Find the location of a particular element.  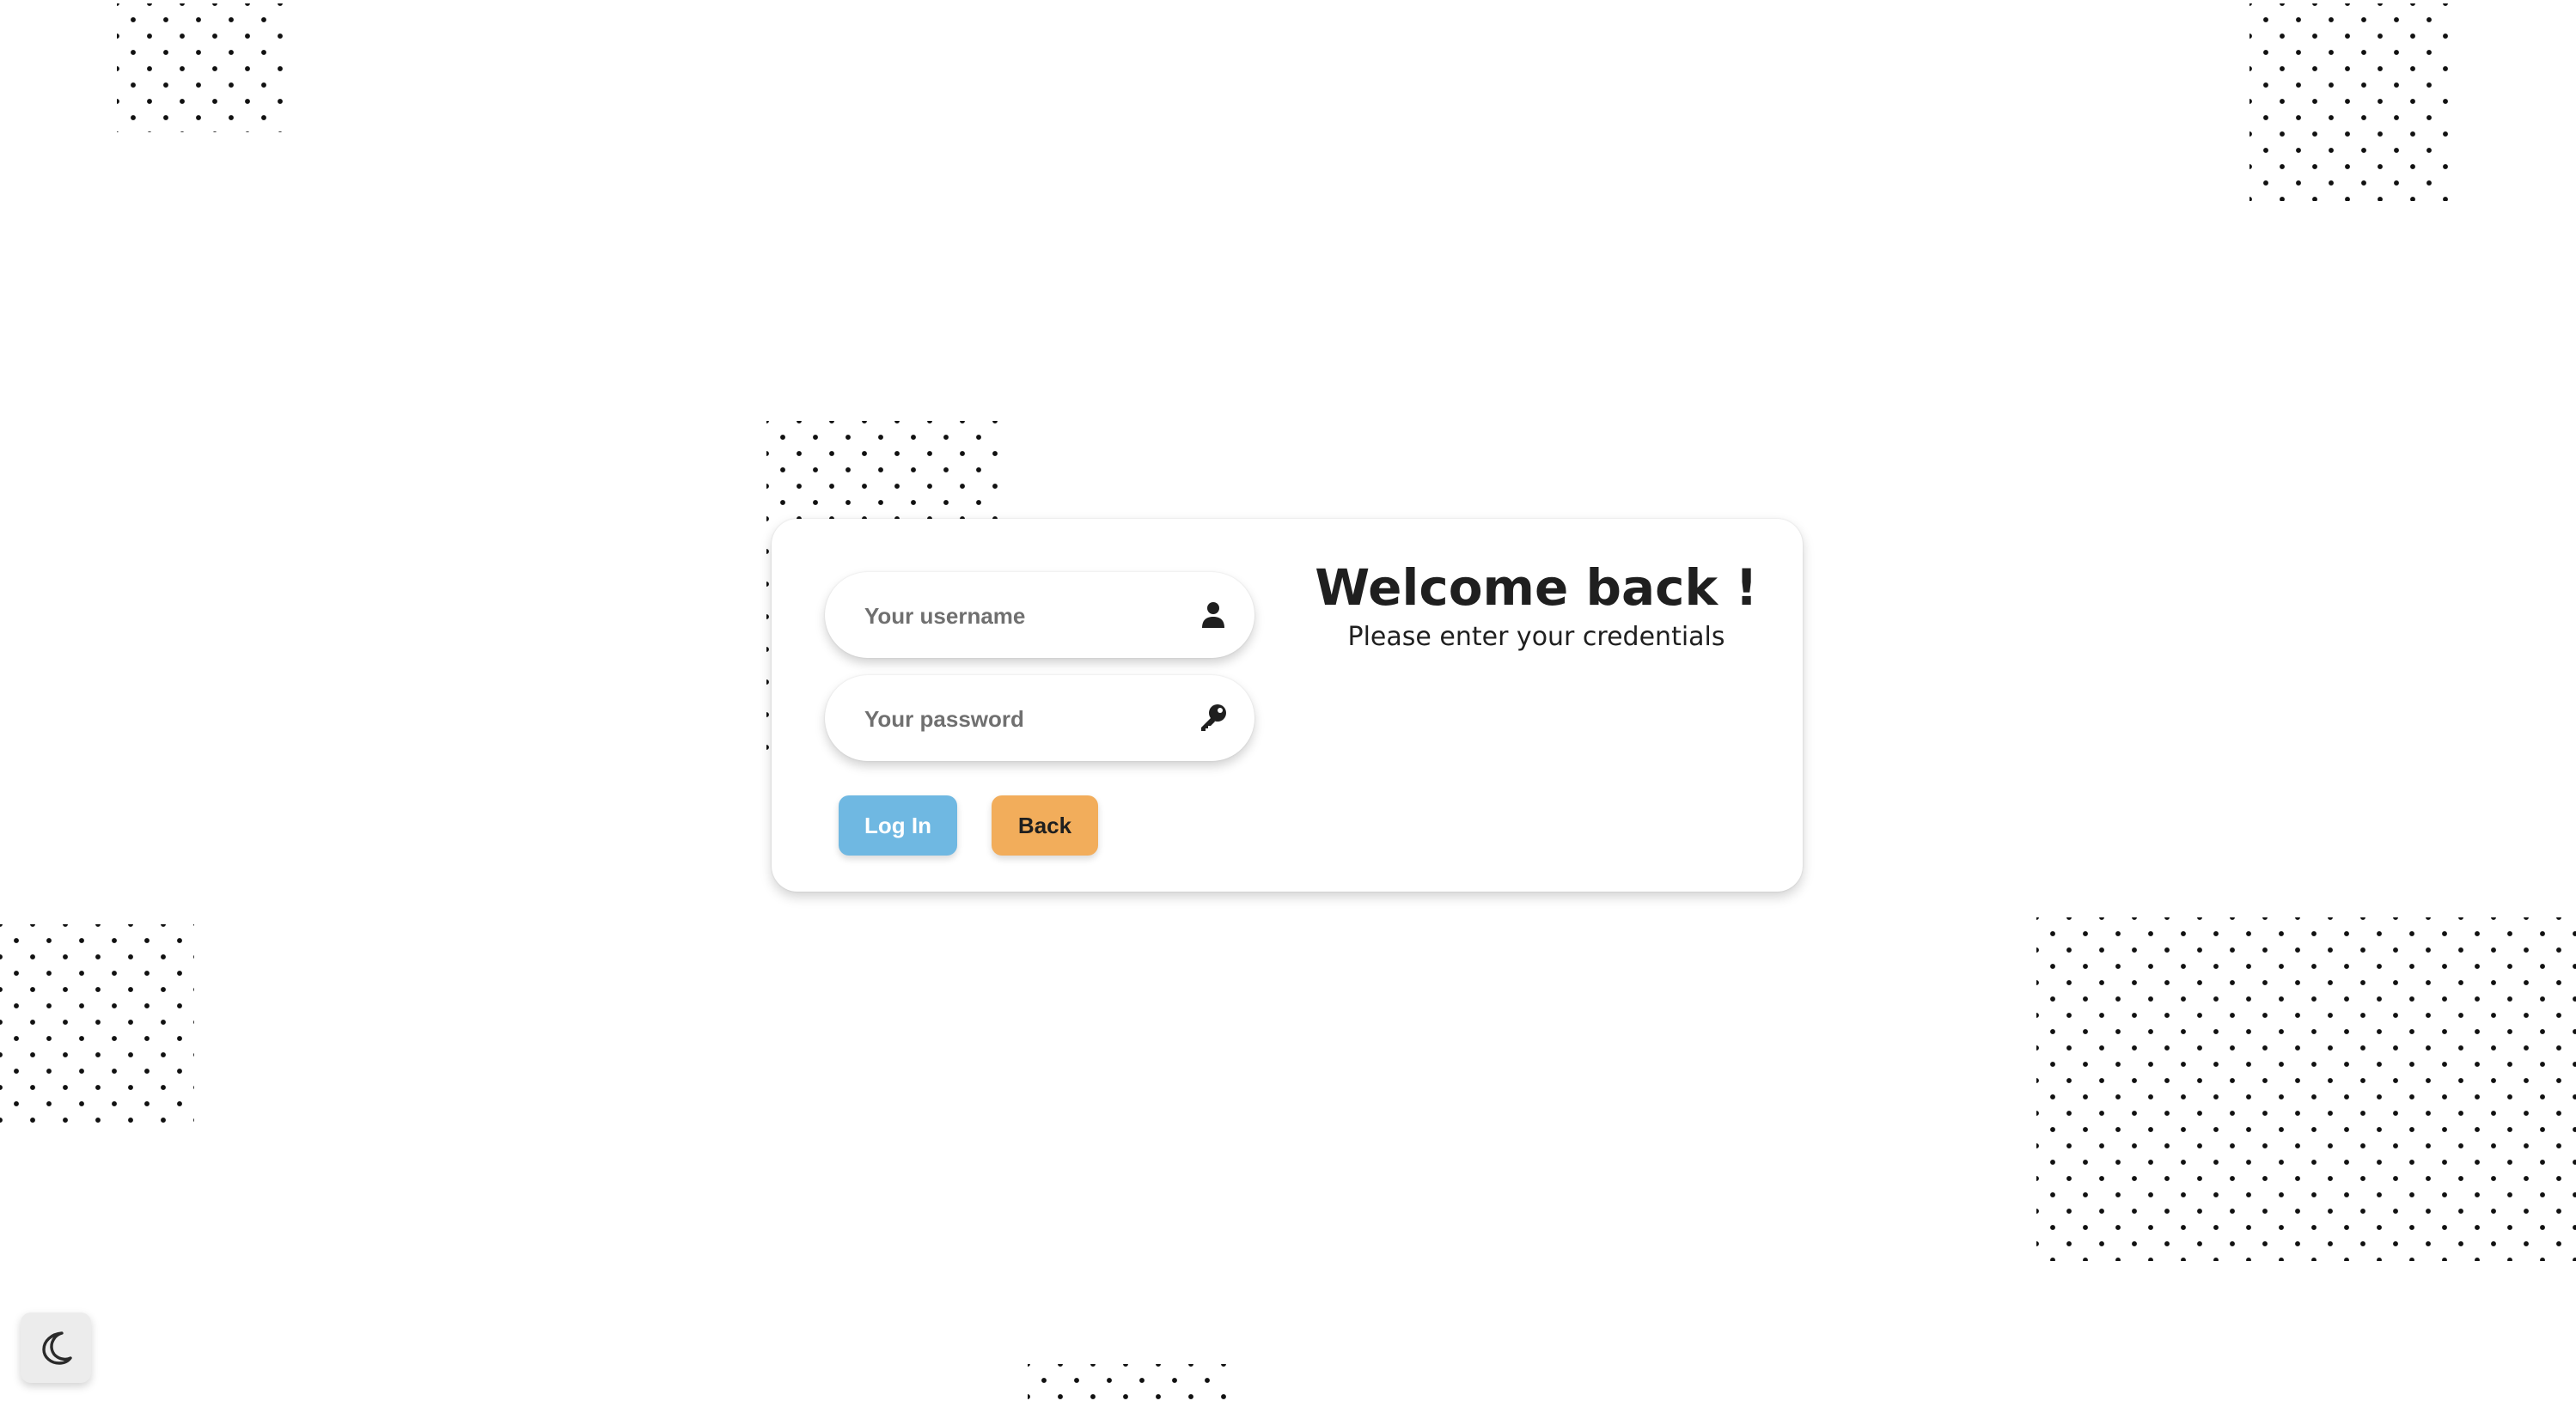

welcome-subtitle: Please enter your credentials is located at coordinates (1536, 637).